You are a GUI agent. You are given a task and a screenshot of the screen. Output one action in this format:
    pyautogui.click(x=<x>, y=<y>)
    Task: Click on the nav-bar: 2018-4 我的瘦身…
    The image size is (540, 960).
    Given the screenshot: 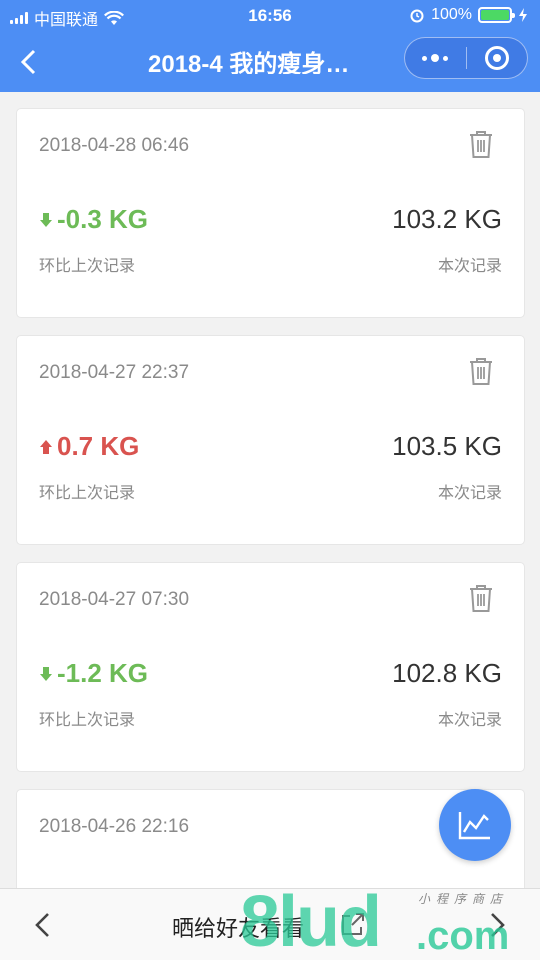 What is the action you would take?
    pyautogui.click(x=270, y=62)
    